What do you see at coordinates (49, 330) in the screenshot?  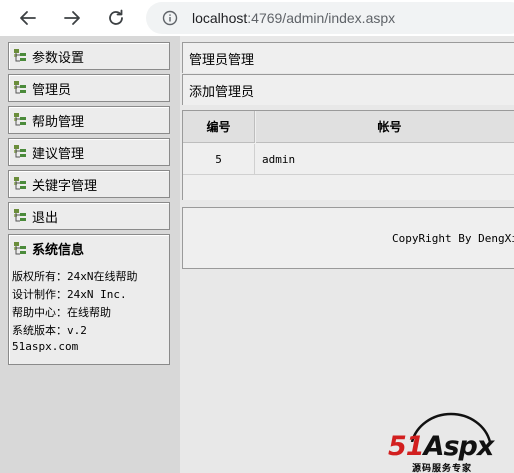 I see `version-line: 系统版本：v.2` at bounding box center [49, 330].